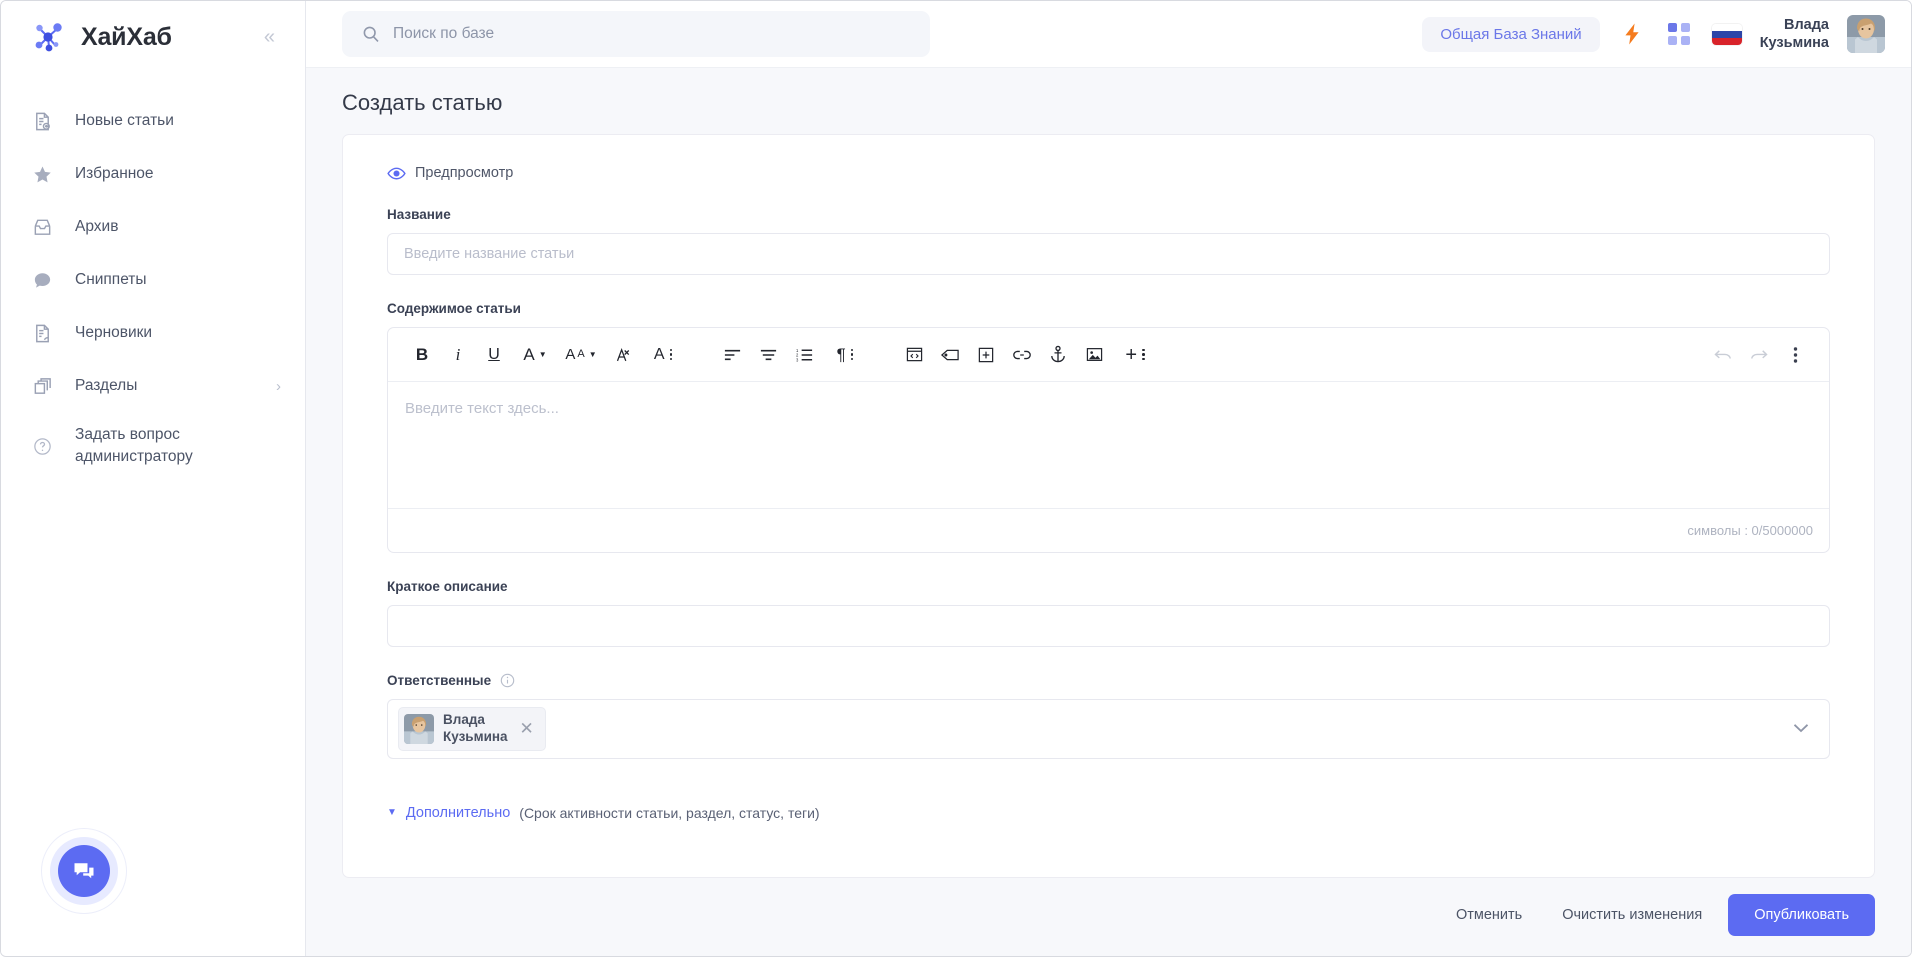  Describe the element at coordinates (1806, 24) in the screenshot. I see `user-first-name: Влада` at that location.